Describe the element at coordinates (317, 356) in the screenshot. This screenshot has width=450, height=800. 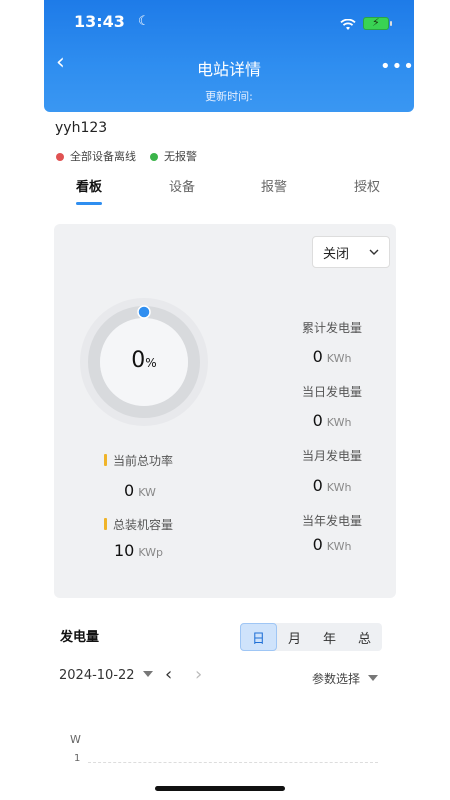
I see `total-generation-number: 0` at that location.